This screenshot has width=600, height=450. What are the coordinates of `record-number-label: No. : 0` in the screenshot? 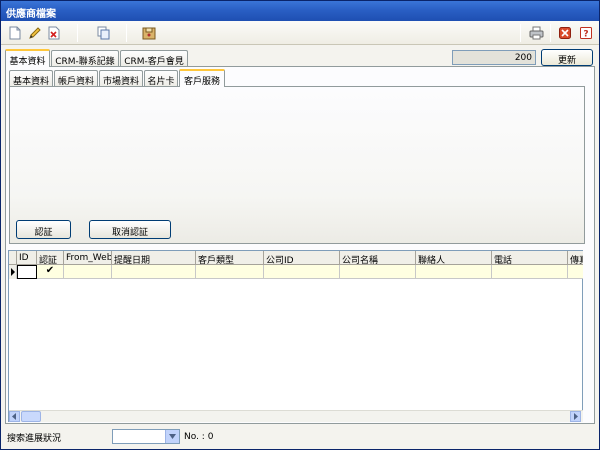 It's located at (199, 437).